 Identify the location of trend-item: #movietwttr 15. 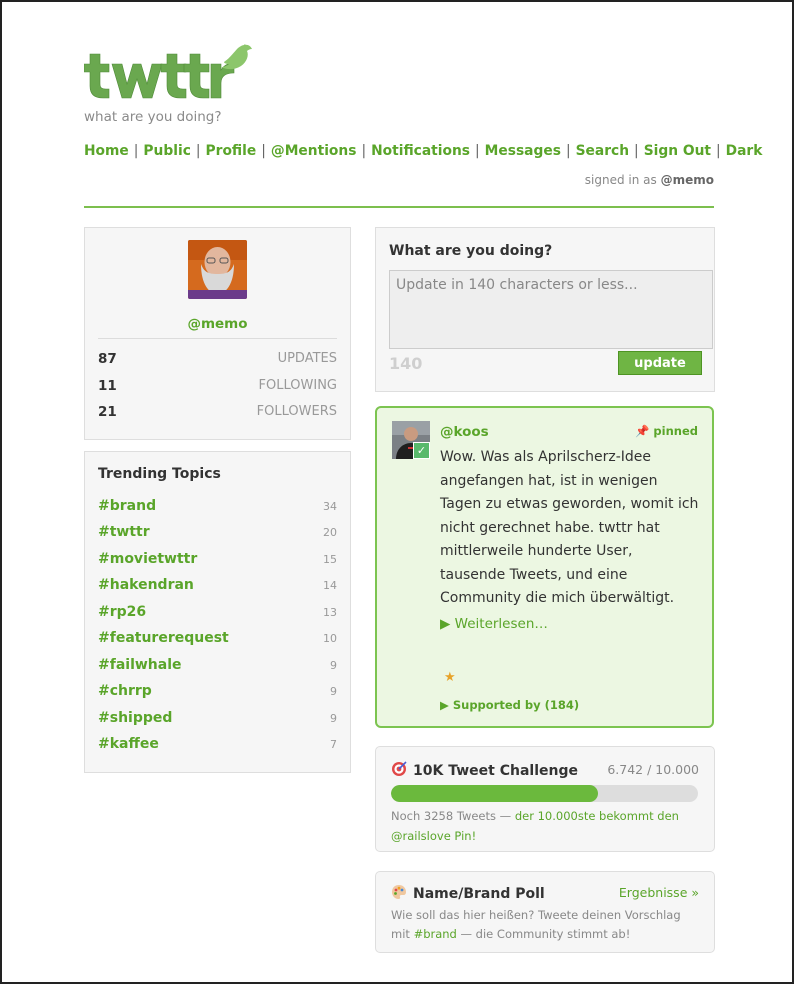
(217, 561).